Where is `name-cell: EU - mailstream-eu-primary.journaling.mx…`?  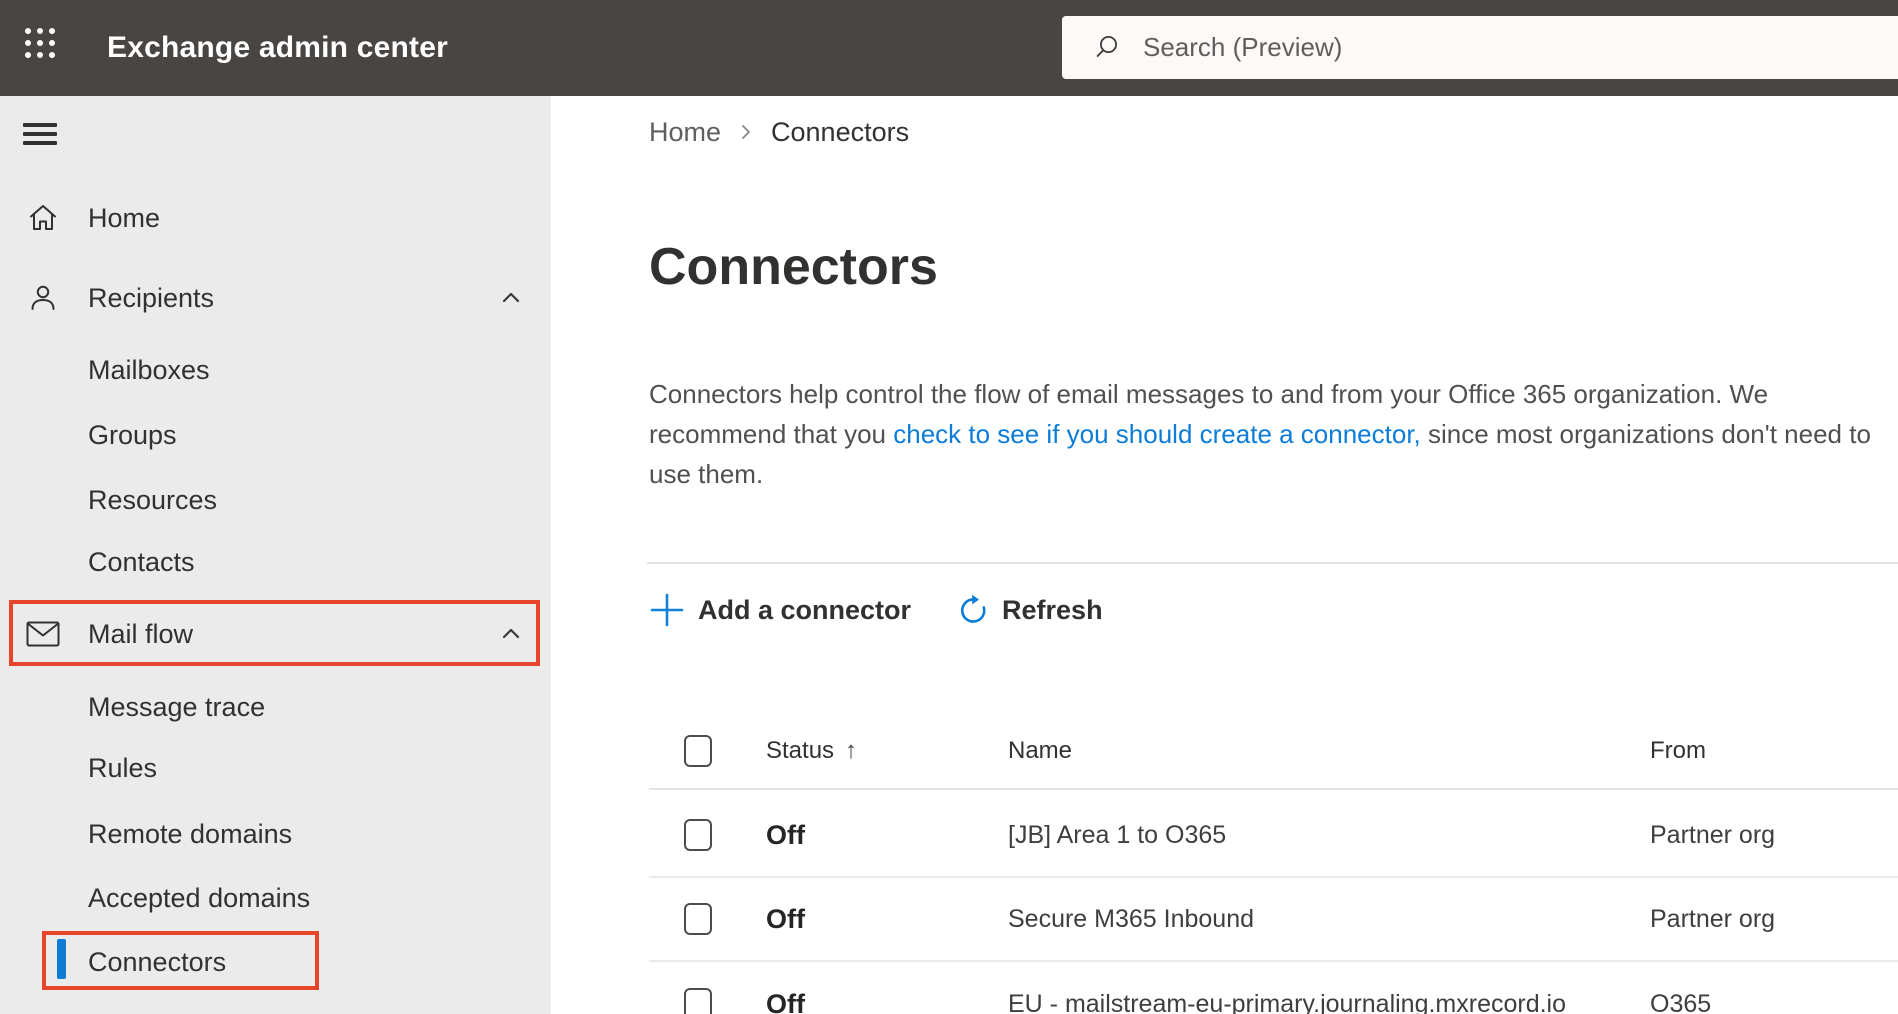
name-cell: EU - mailstream-eu-primary.journaling.mx… is located at coordinates (1287, 1001).